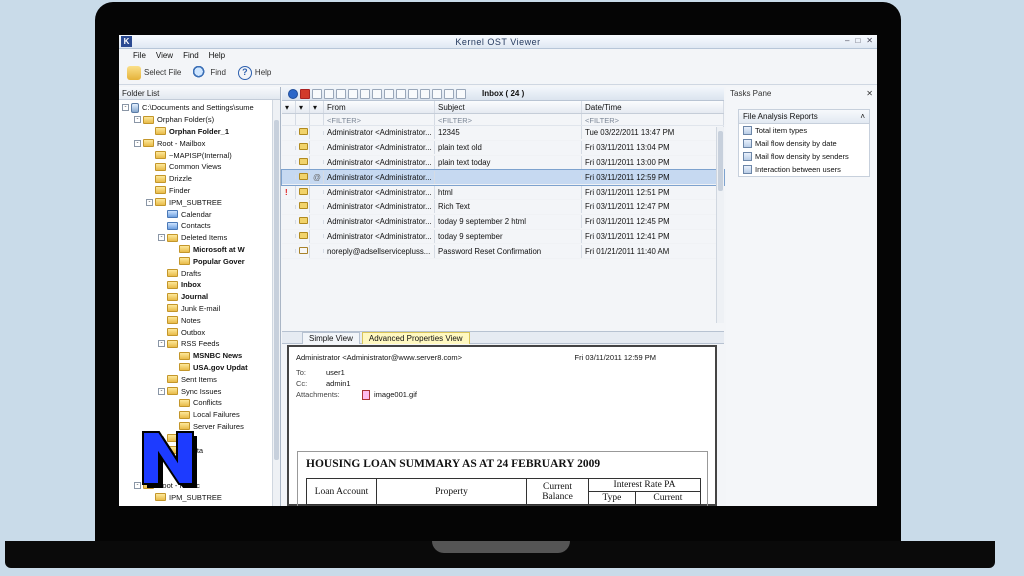 Image resolution: width=1024 pixels, height=576 pixels. Describe the element at coordinates (199, 108) in the screenshot. I see `folder-node: - C:\Documents and Settings\sume` at that location.